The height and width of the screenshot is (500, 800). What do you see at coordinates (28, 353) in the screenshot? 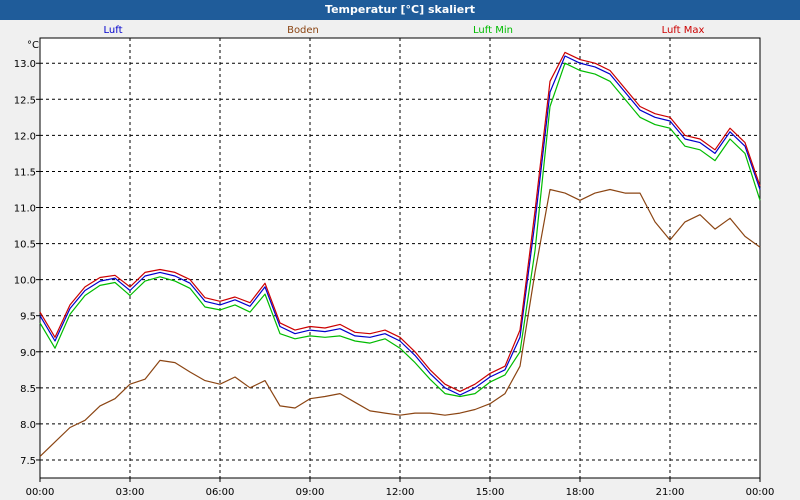
I see `y-tick-label: 9.0` at bounding box center [28, 353].